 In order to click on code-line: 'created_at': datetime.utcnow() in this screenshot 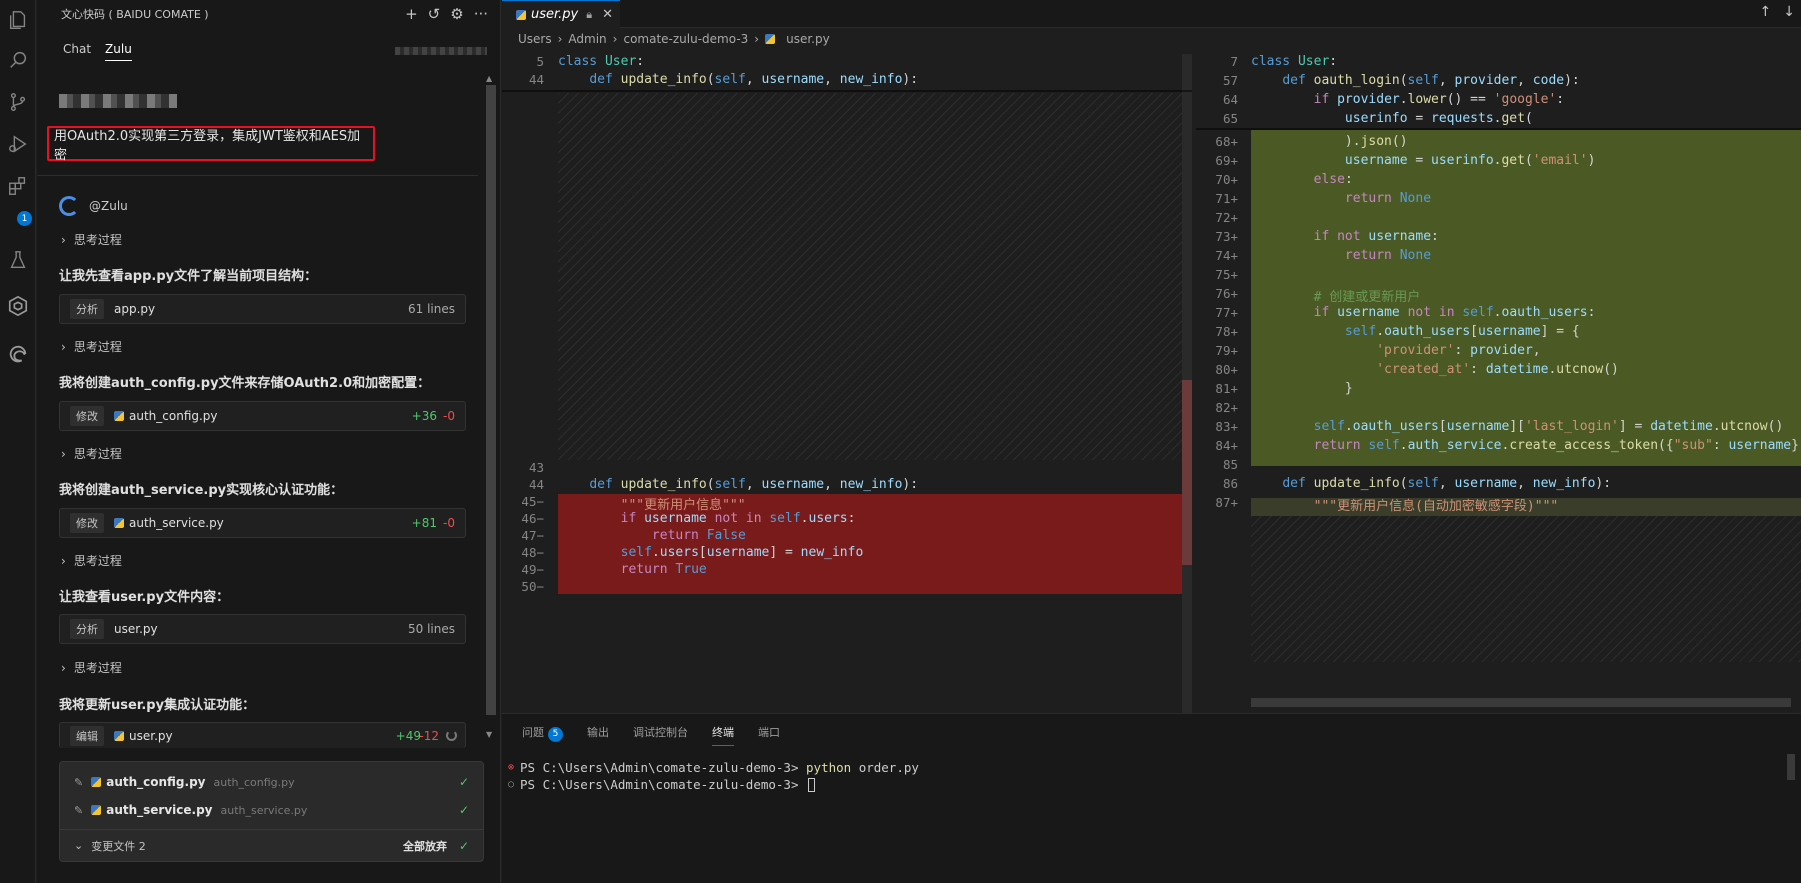, I will do `click(1435, 369)`.